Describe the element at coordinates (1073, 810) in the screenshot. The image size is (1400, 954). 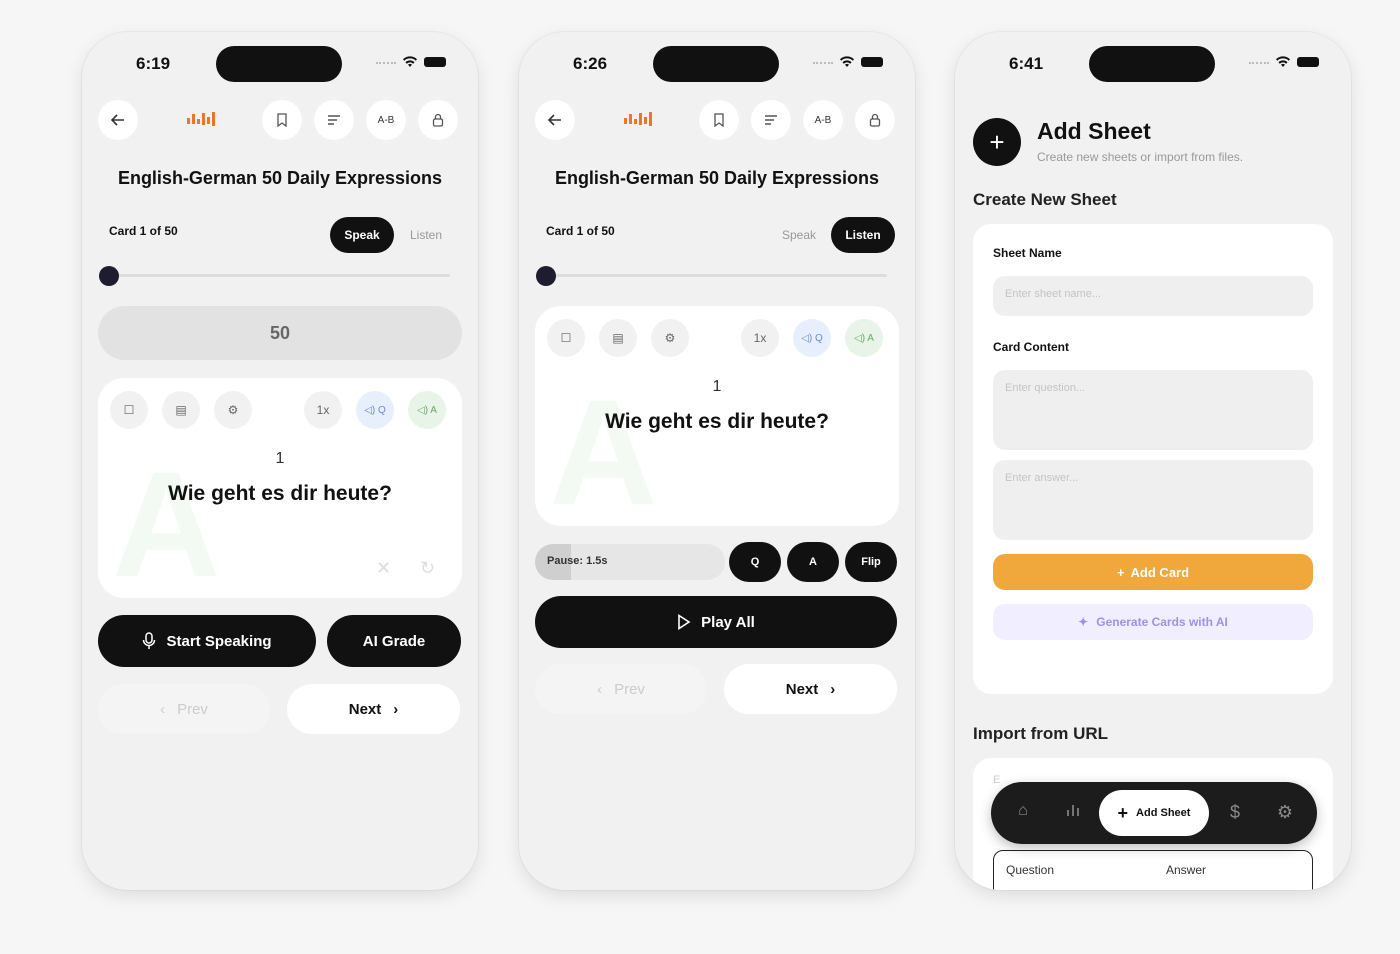
I see `bar-chart-icon` at that location.